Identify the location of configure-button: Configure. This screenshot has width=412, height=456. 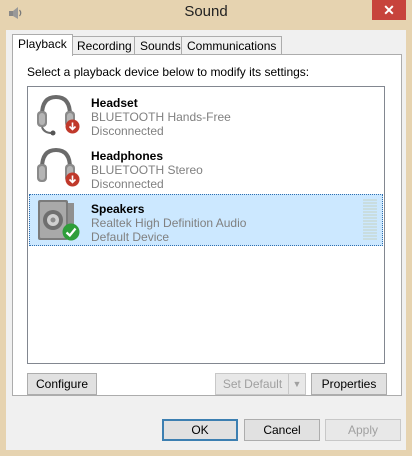
(62, 384).